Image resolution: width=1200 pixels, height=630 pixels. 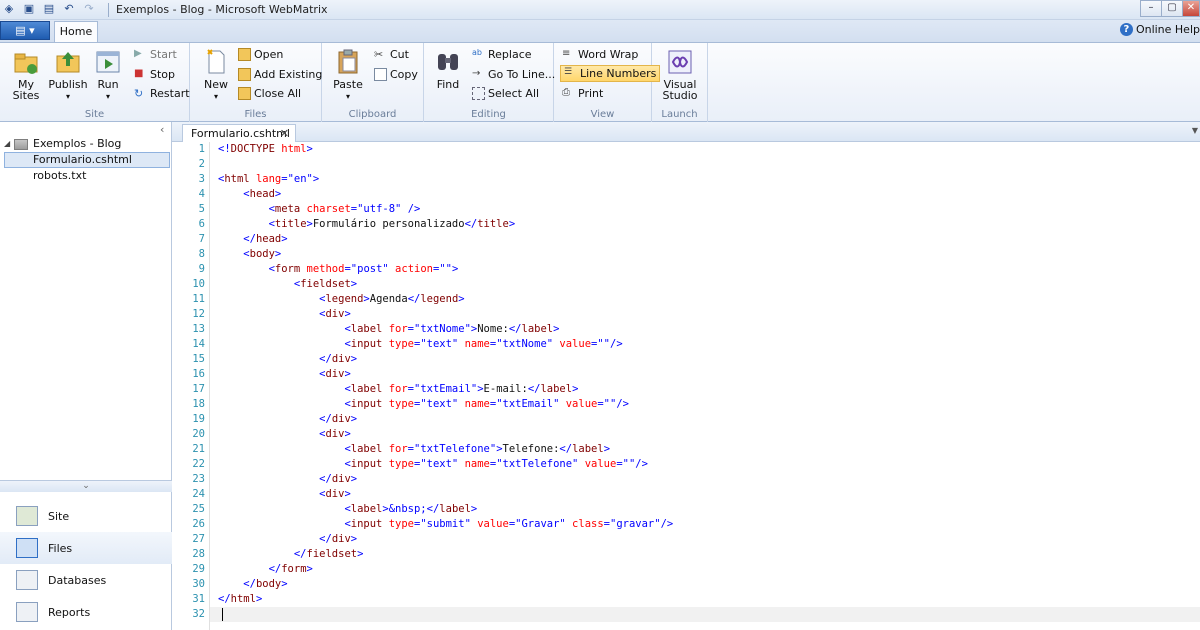 What do you see at coordinates (86, 486) in the screenshot?
I see `workspace-splitter: ⌄` at bounding box center [86, 486].